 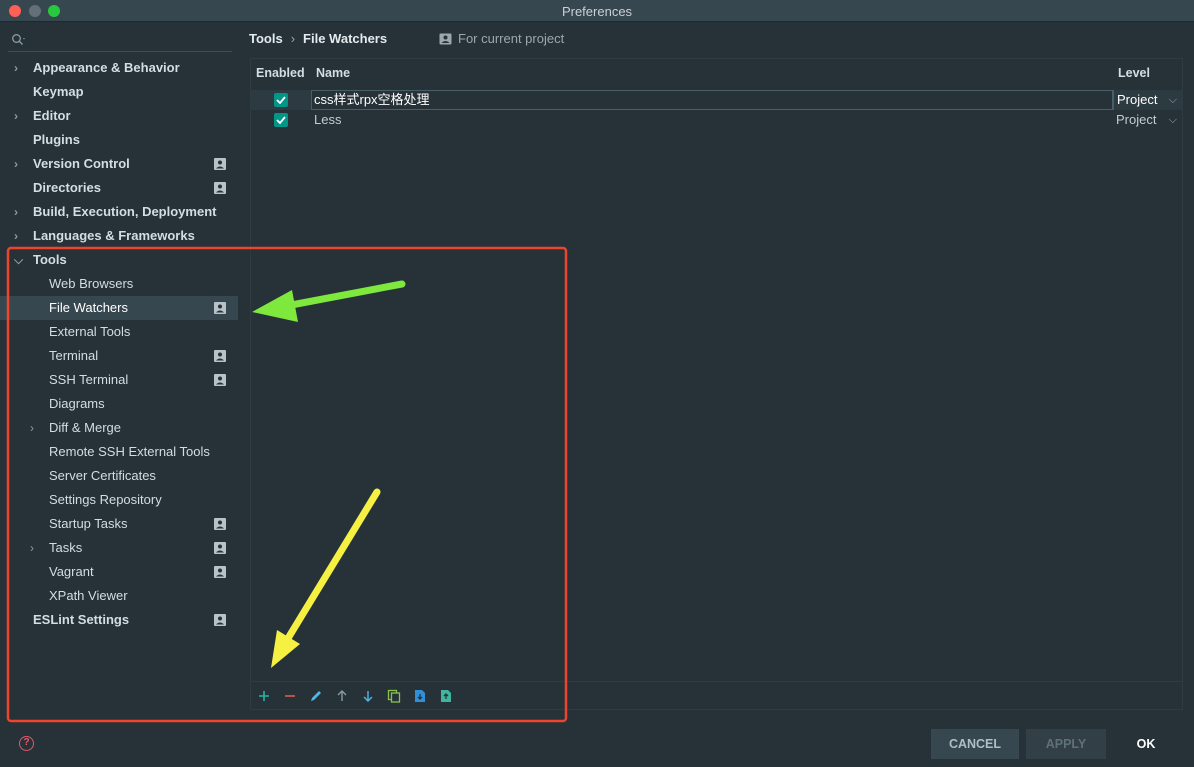 I want to click on apply-button: APPLY, so click(x=1066, y=744).